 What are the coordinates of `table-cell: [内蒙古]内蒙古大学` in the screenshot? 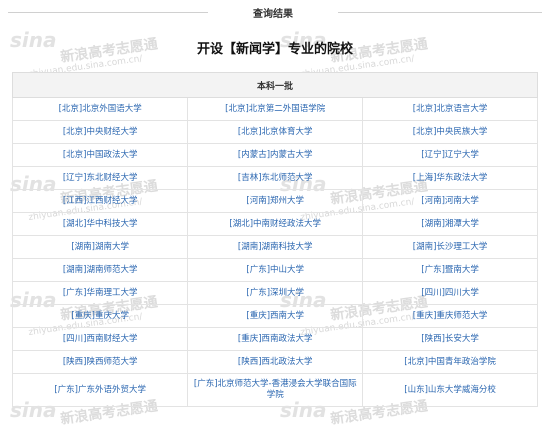 It's located at (275, 155).